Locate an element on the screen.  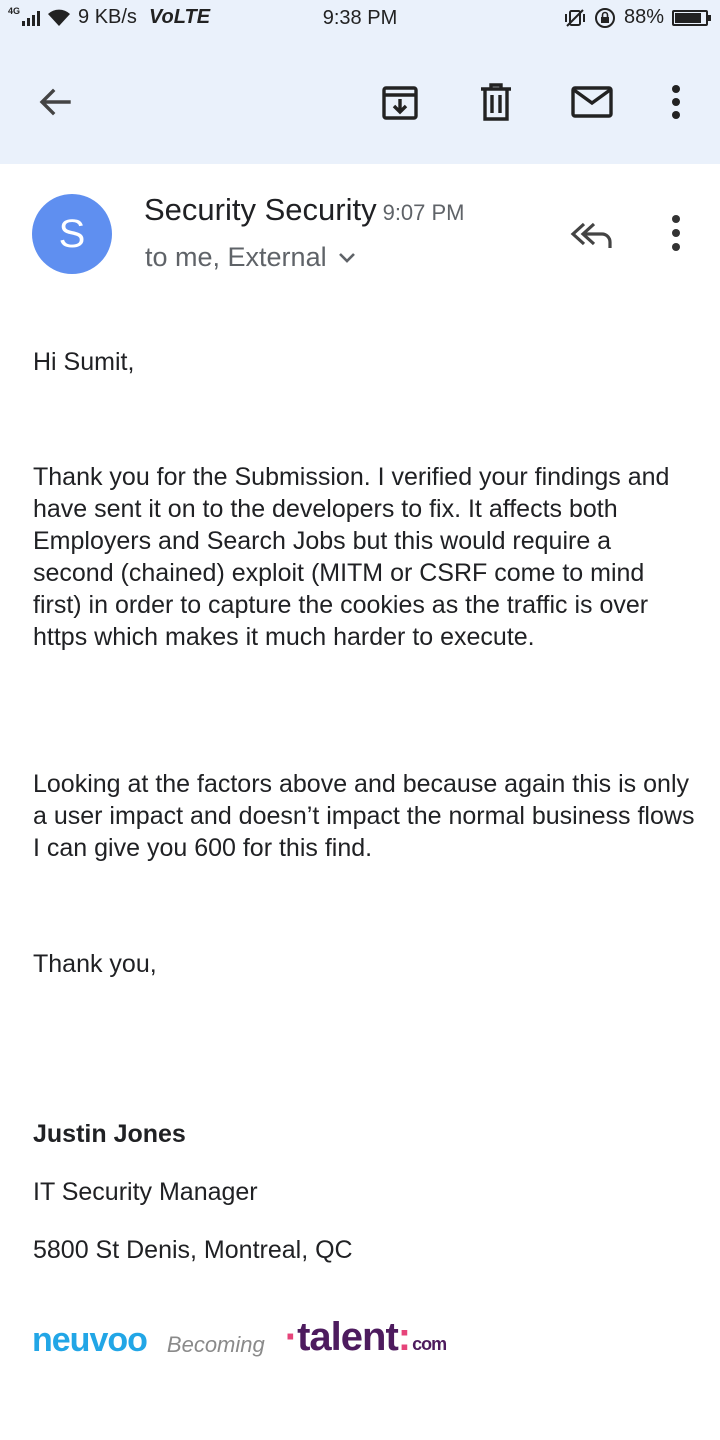
sender-line: Security Security 9:07 PM is located at coordinates (304, 210).